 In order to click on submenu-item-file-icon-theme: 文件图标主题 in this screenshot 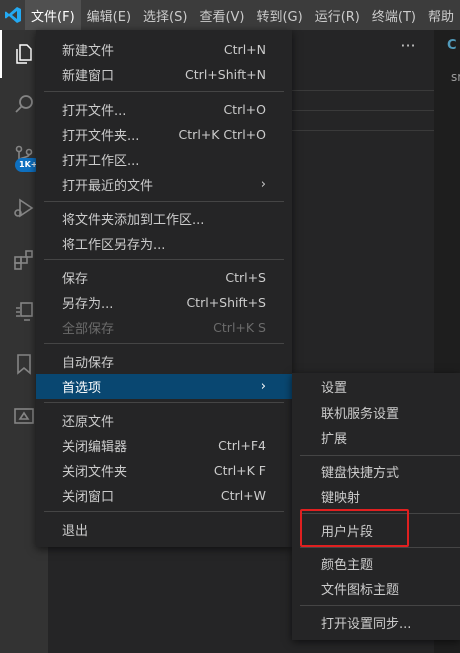, I will do `click(376, 588)`.